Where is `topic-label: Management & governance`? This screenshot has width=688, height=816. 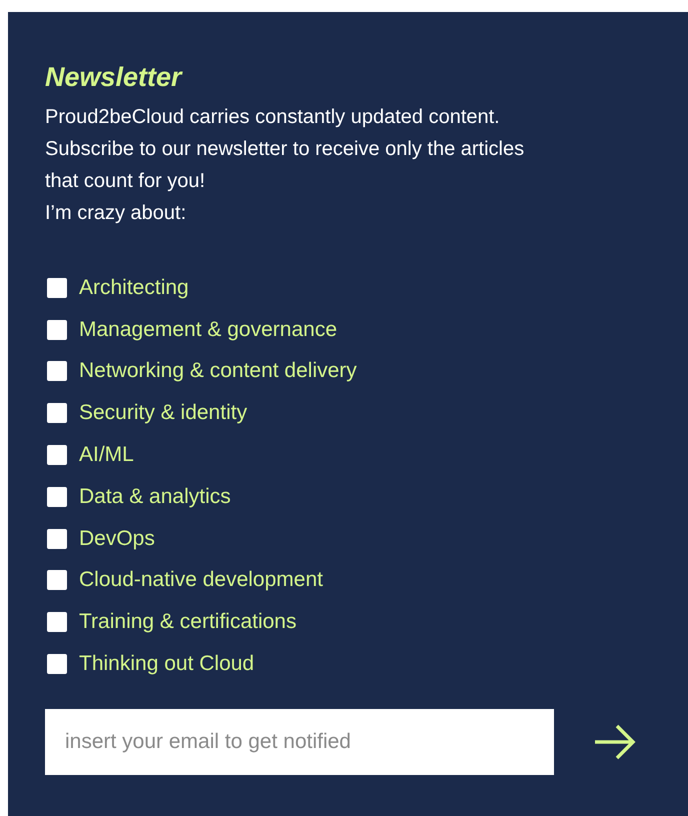
topic-label: Management & governance is located at coordinates (208, 330).